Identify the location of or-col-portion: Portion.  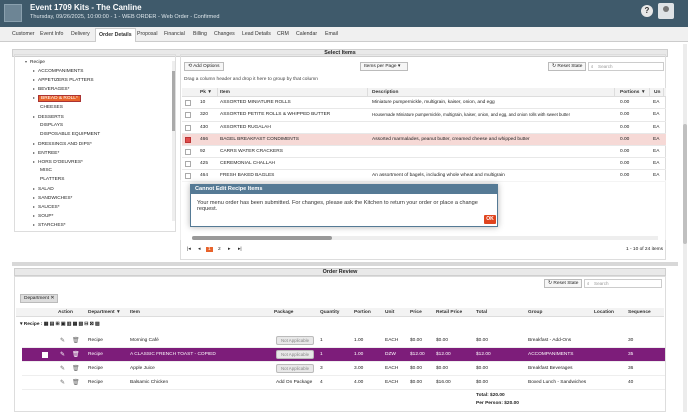
(362, 312).